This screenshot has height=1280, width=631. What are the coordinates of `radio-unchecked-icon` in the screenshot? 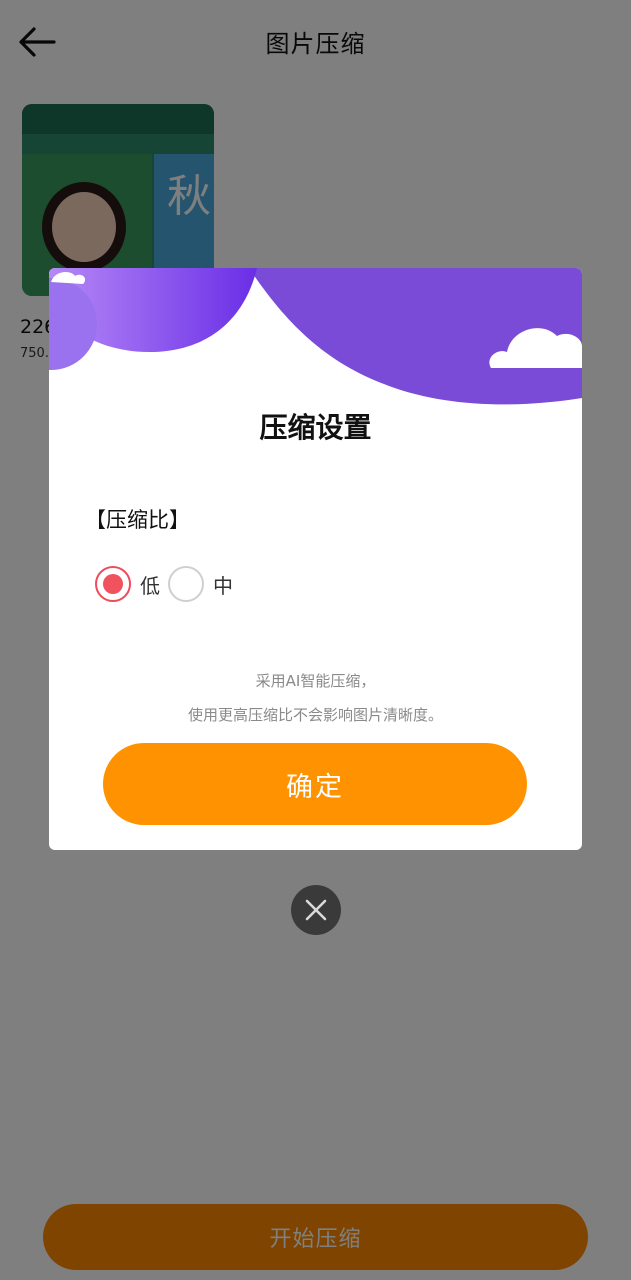 It's located at (186, 584).